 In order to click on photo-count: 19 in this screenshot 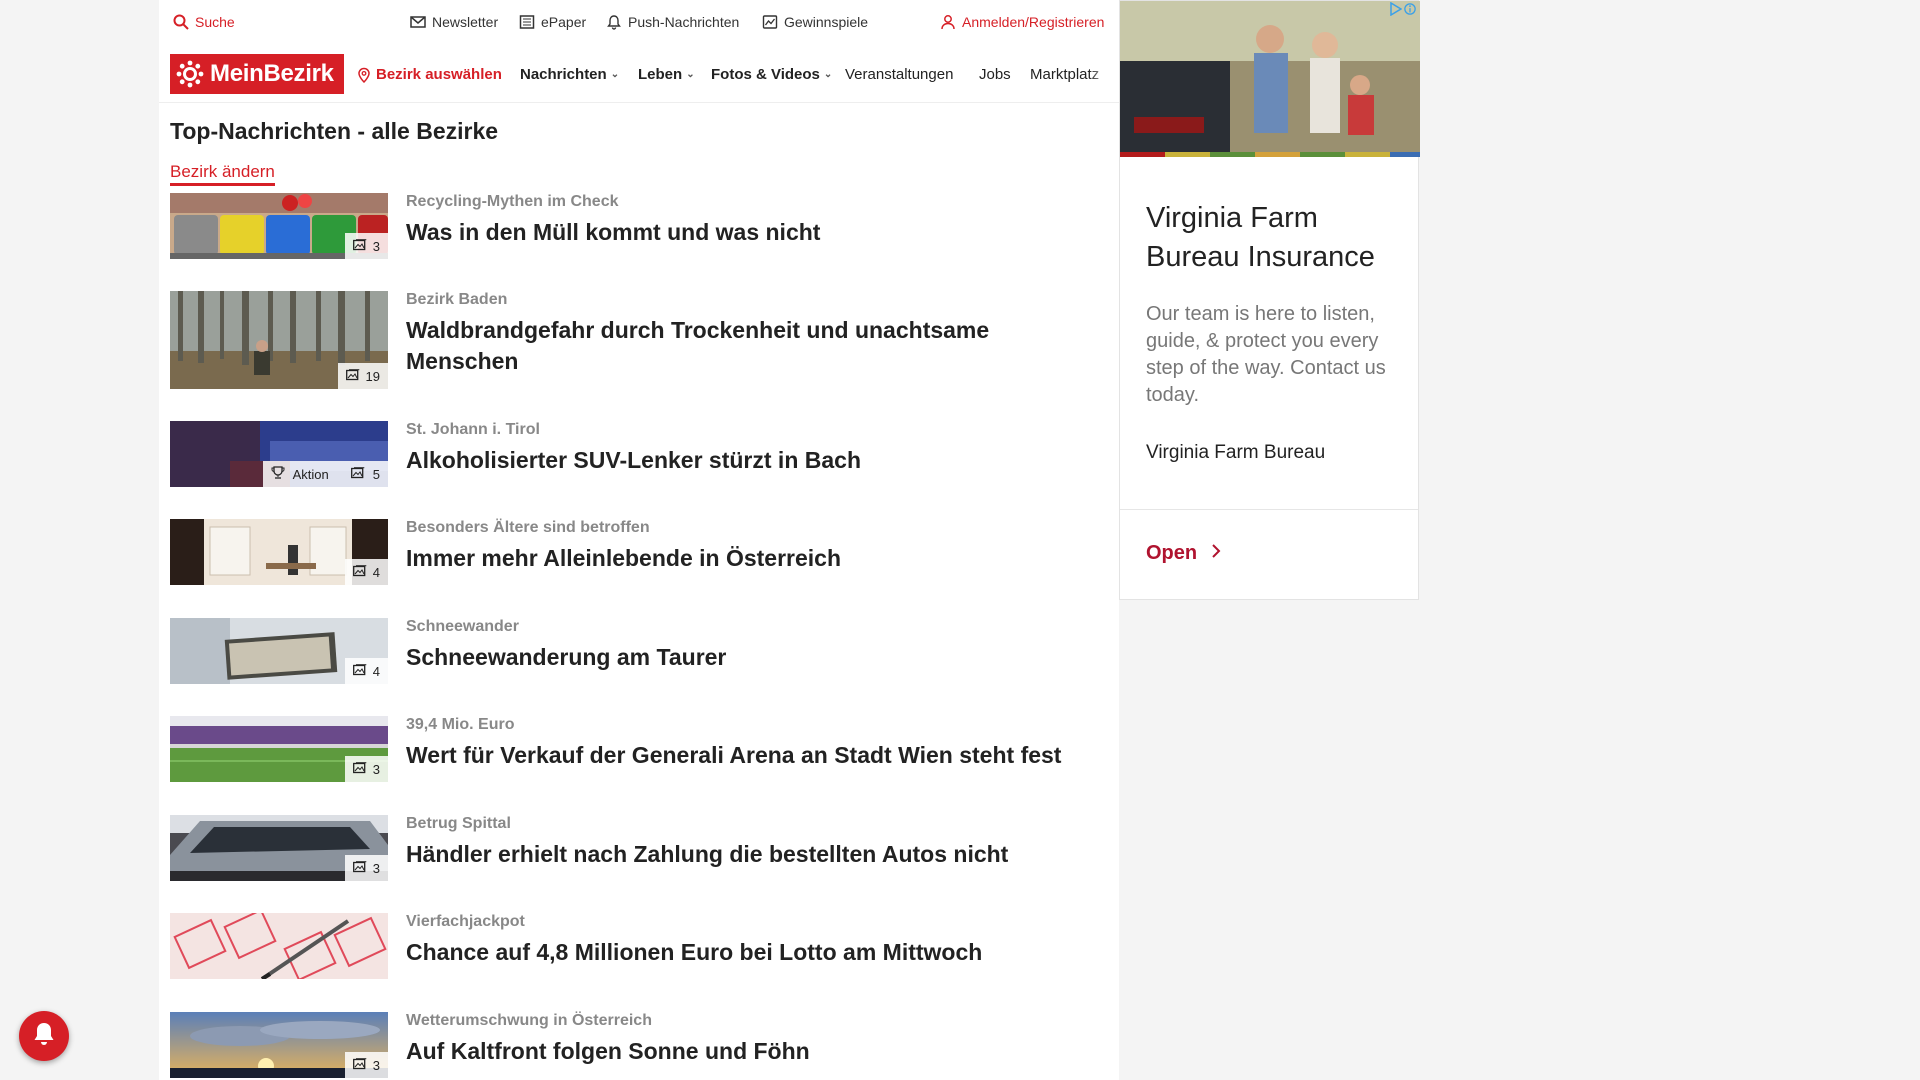, I will do `click(372, 376)`.